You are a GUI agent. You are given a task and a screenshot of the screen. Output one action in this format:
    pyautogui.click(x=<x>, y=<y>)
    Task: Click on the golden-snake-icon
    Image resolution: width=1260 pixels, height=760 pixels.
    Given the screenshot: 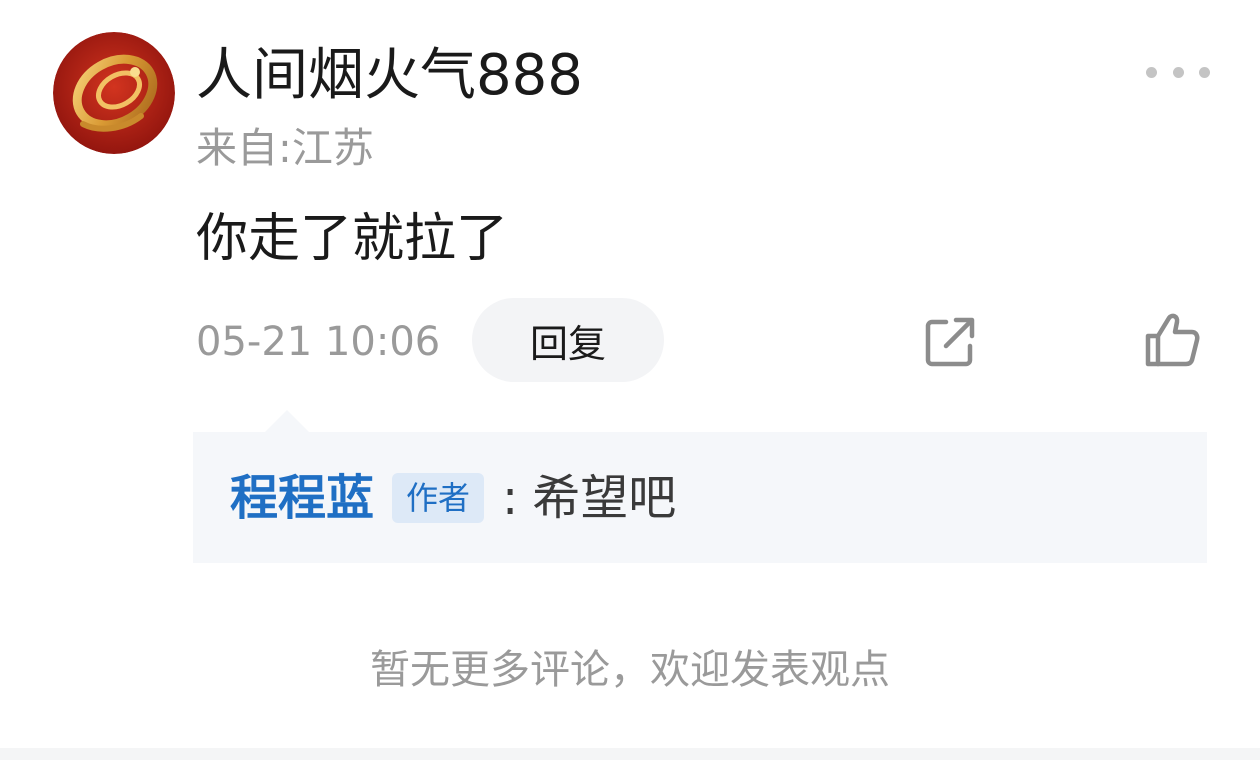 What is the action you would take?
    pyautogui.click(x=114, y=93)
    